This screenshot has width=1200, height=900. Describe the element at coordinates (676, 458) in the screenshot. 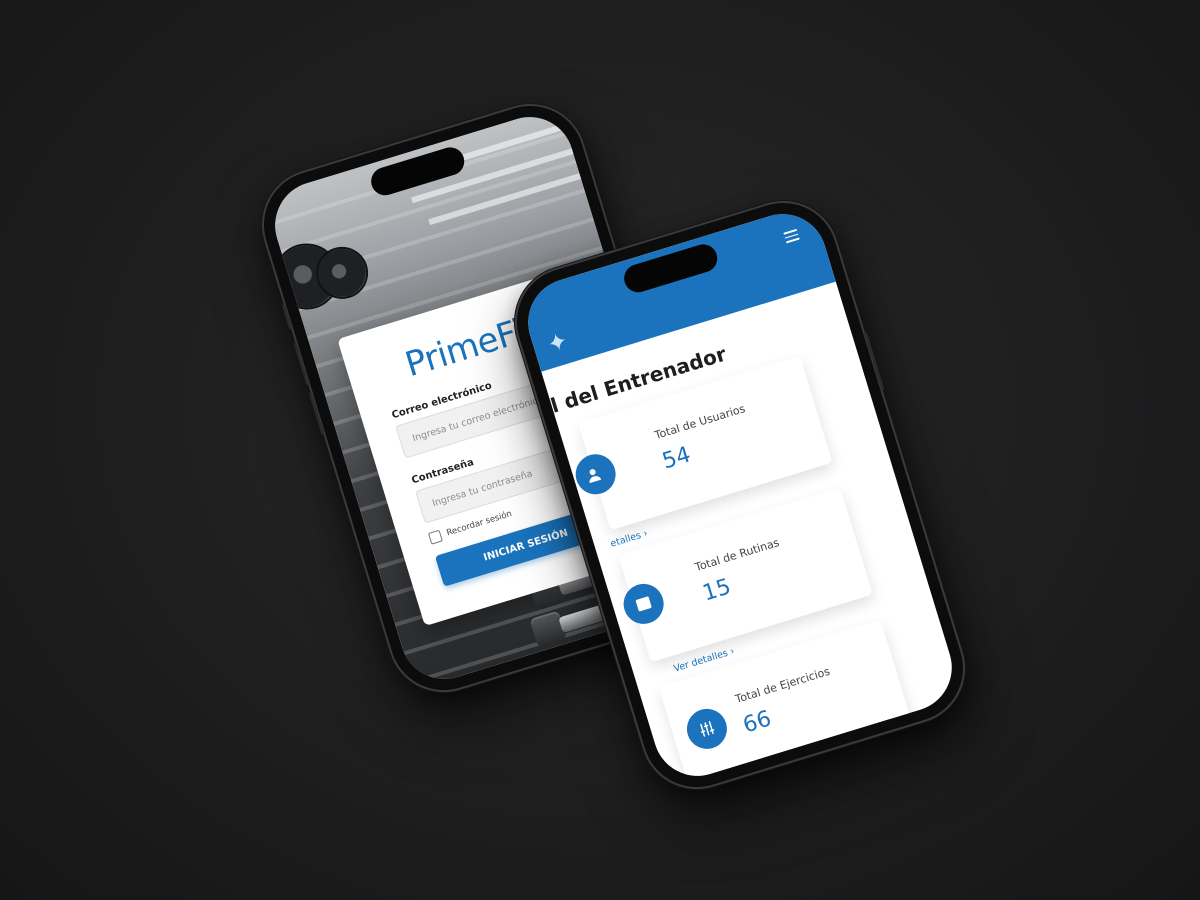

I see `stat-value: 54` at that location.